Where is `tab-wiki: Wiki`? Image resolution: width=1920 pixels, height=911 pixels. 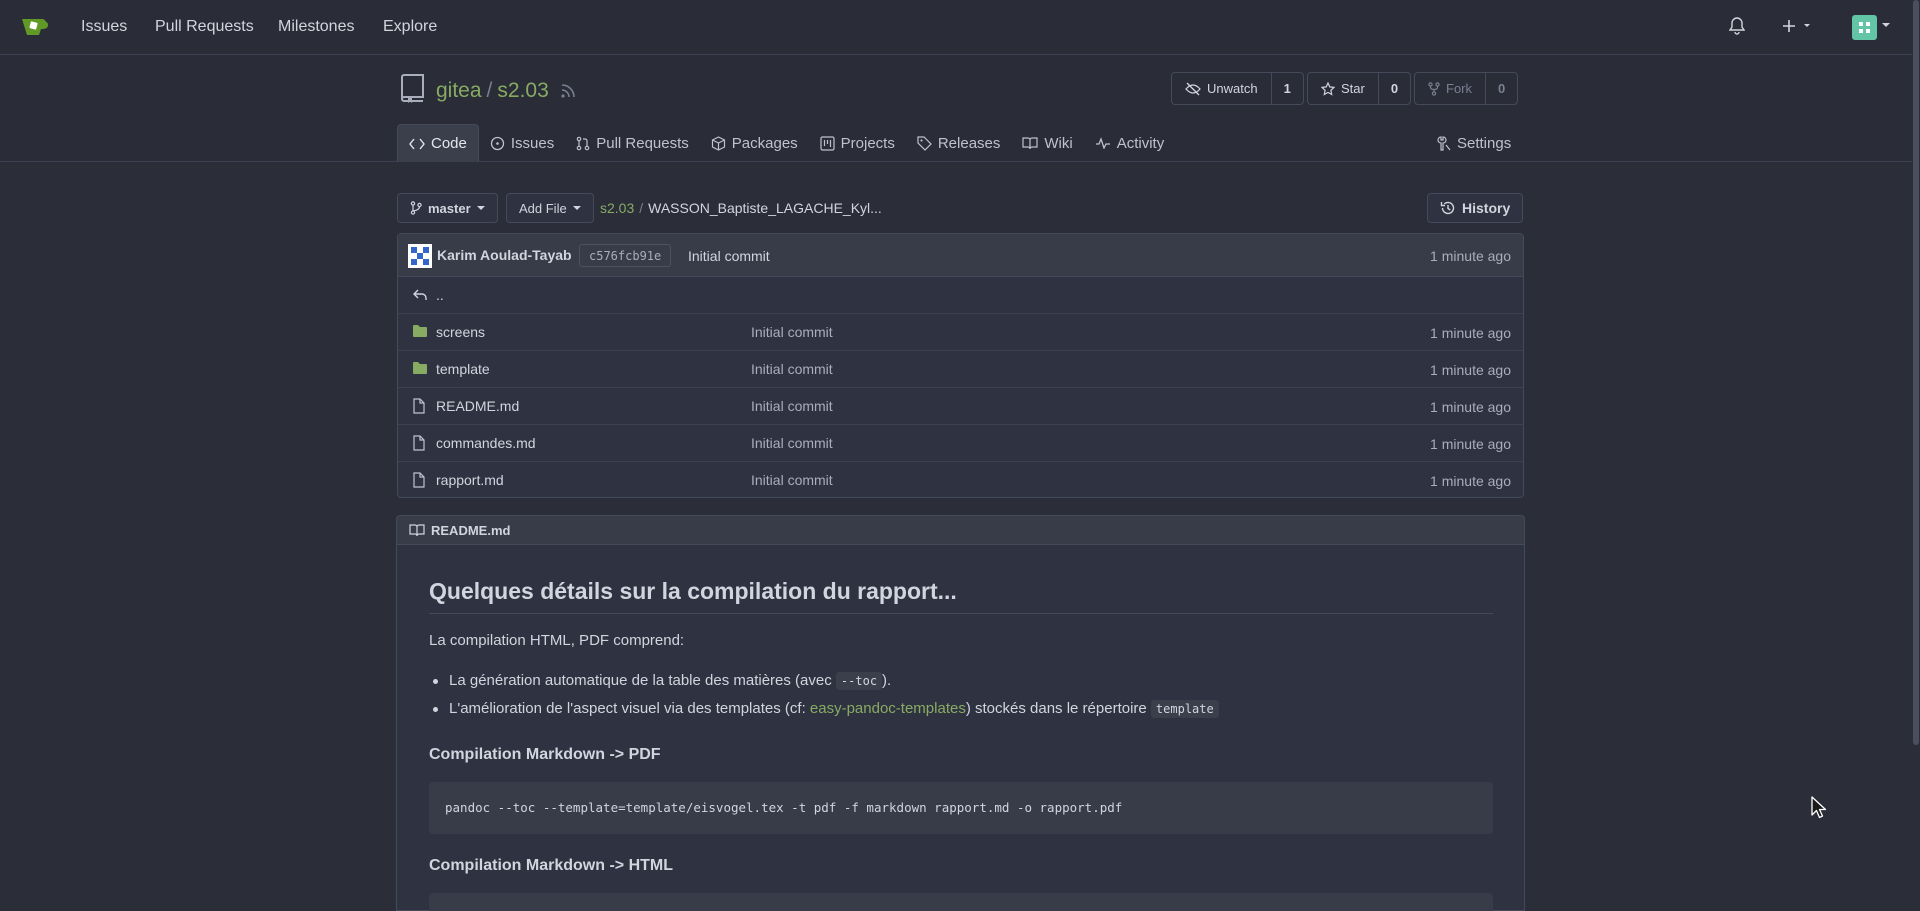 tab-wiki: Wiki is located at coordinates (1047, 143).